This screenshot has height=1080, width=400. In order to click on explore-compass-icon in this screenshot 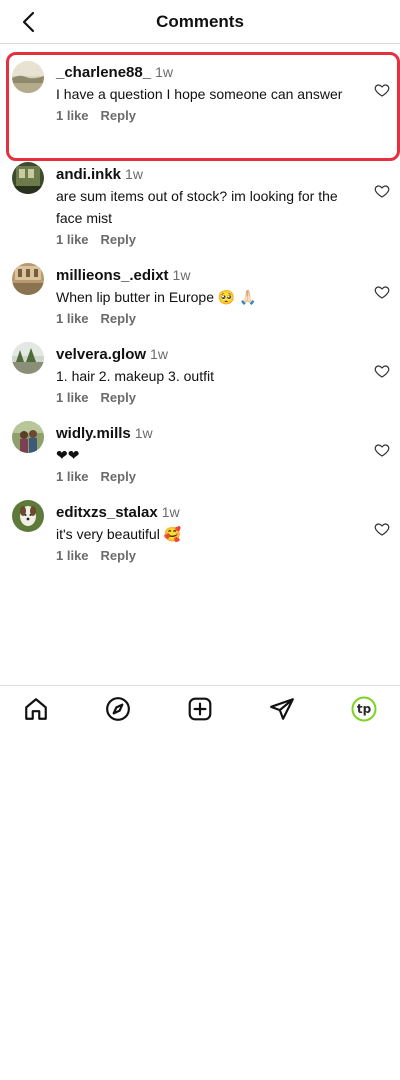, I will do `click(118, 709)`.